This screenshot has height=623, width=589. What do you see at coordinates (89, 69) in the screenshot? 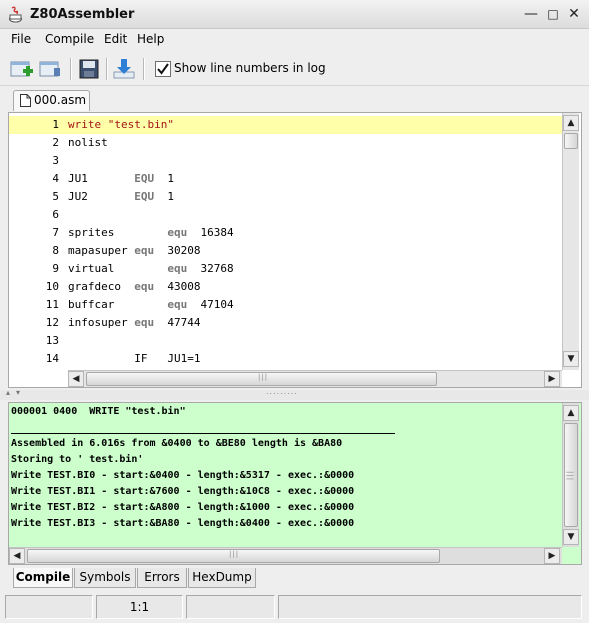
I see `save-icon` at bounding box center [89, 69].